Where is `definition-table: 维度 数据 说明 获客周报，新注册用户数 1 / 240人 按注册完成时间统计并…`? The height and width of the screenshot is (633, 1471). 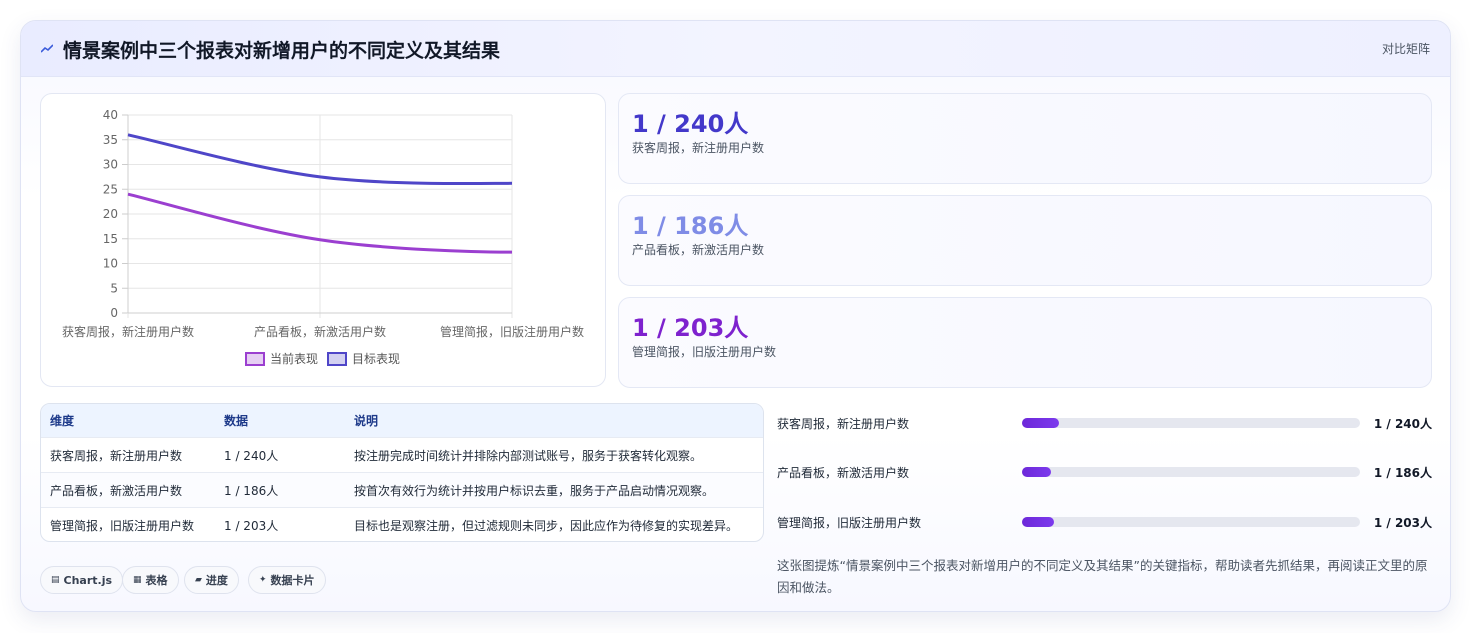 definition-table: 维度 数据 说明 获客周报，新注册用户数 1 / 240人 按注册完成时间统计并… is located at coordinates (402, 472).